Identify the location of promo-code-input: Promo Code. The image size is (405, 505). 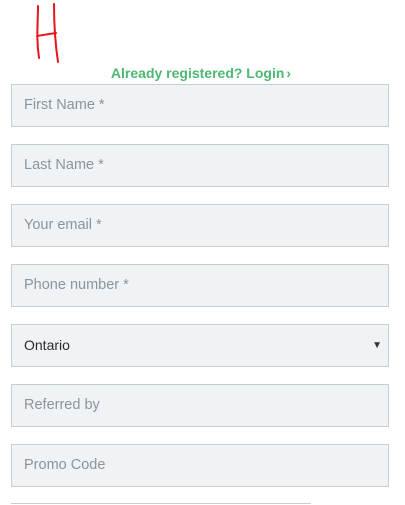
(200, 465).